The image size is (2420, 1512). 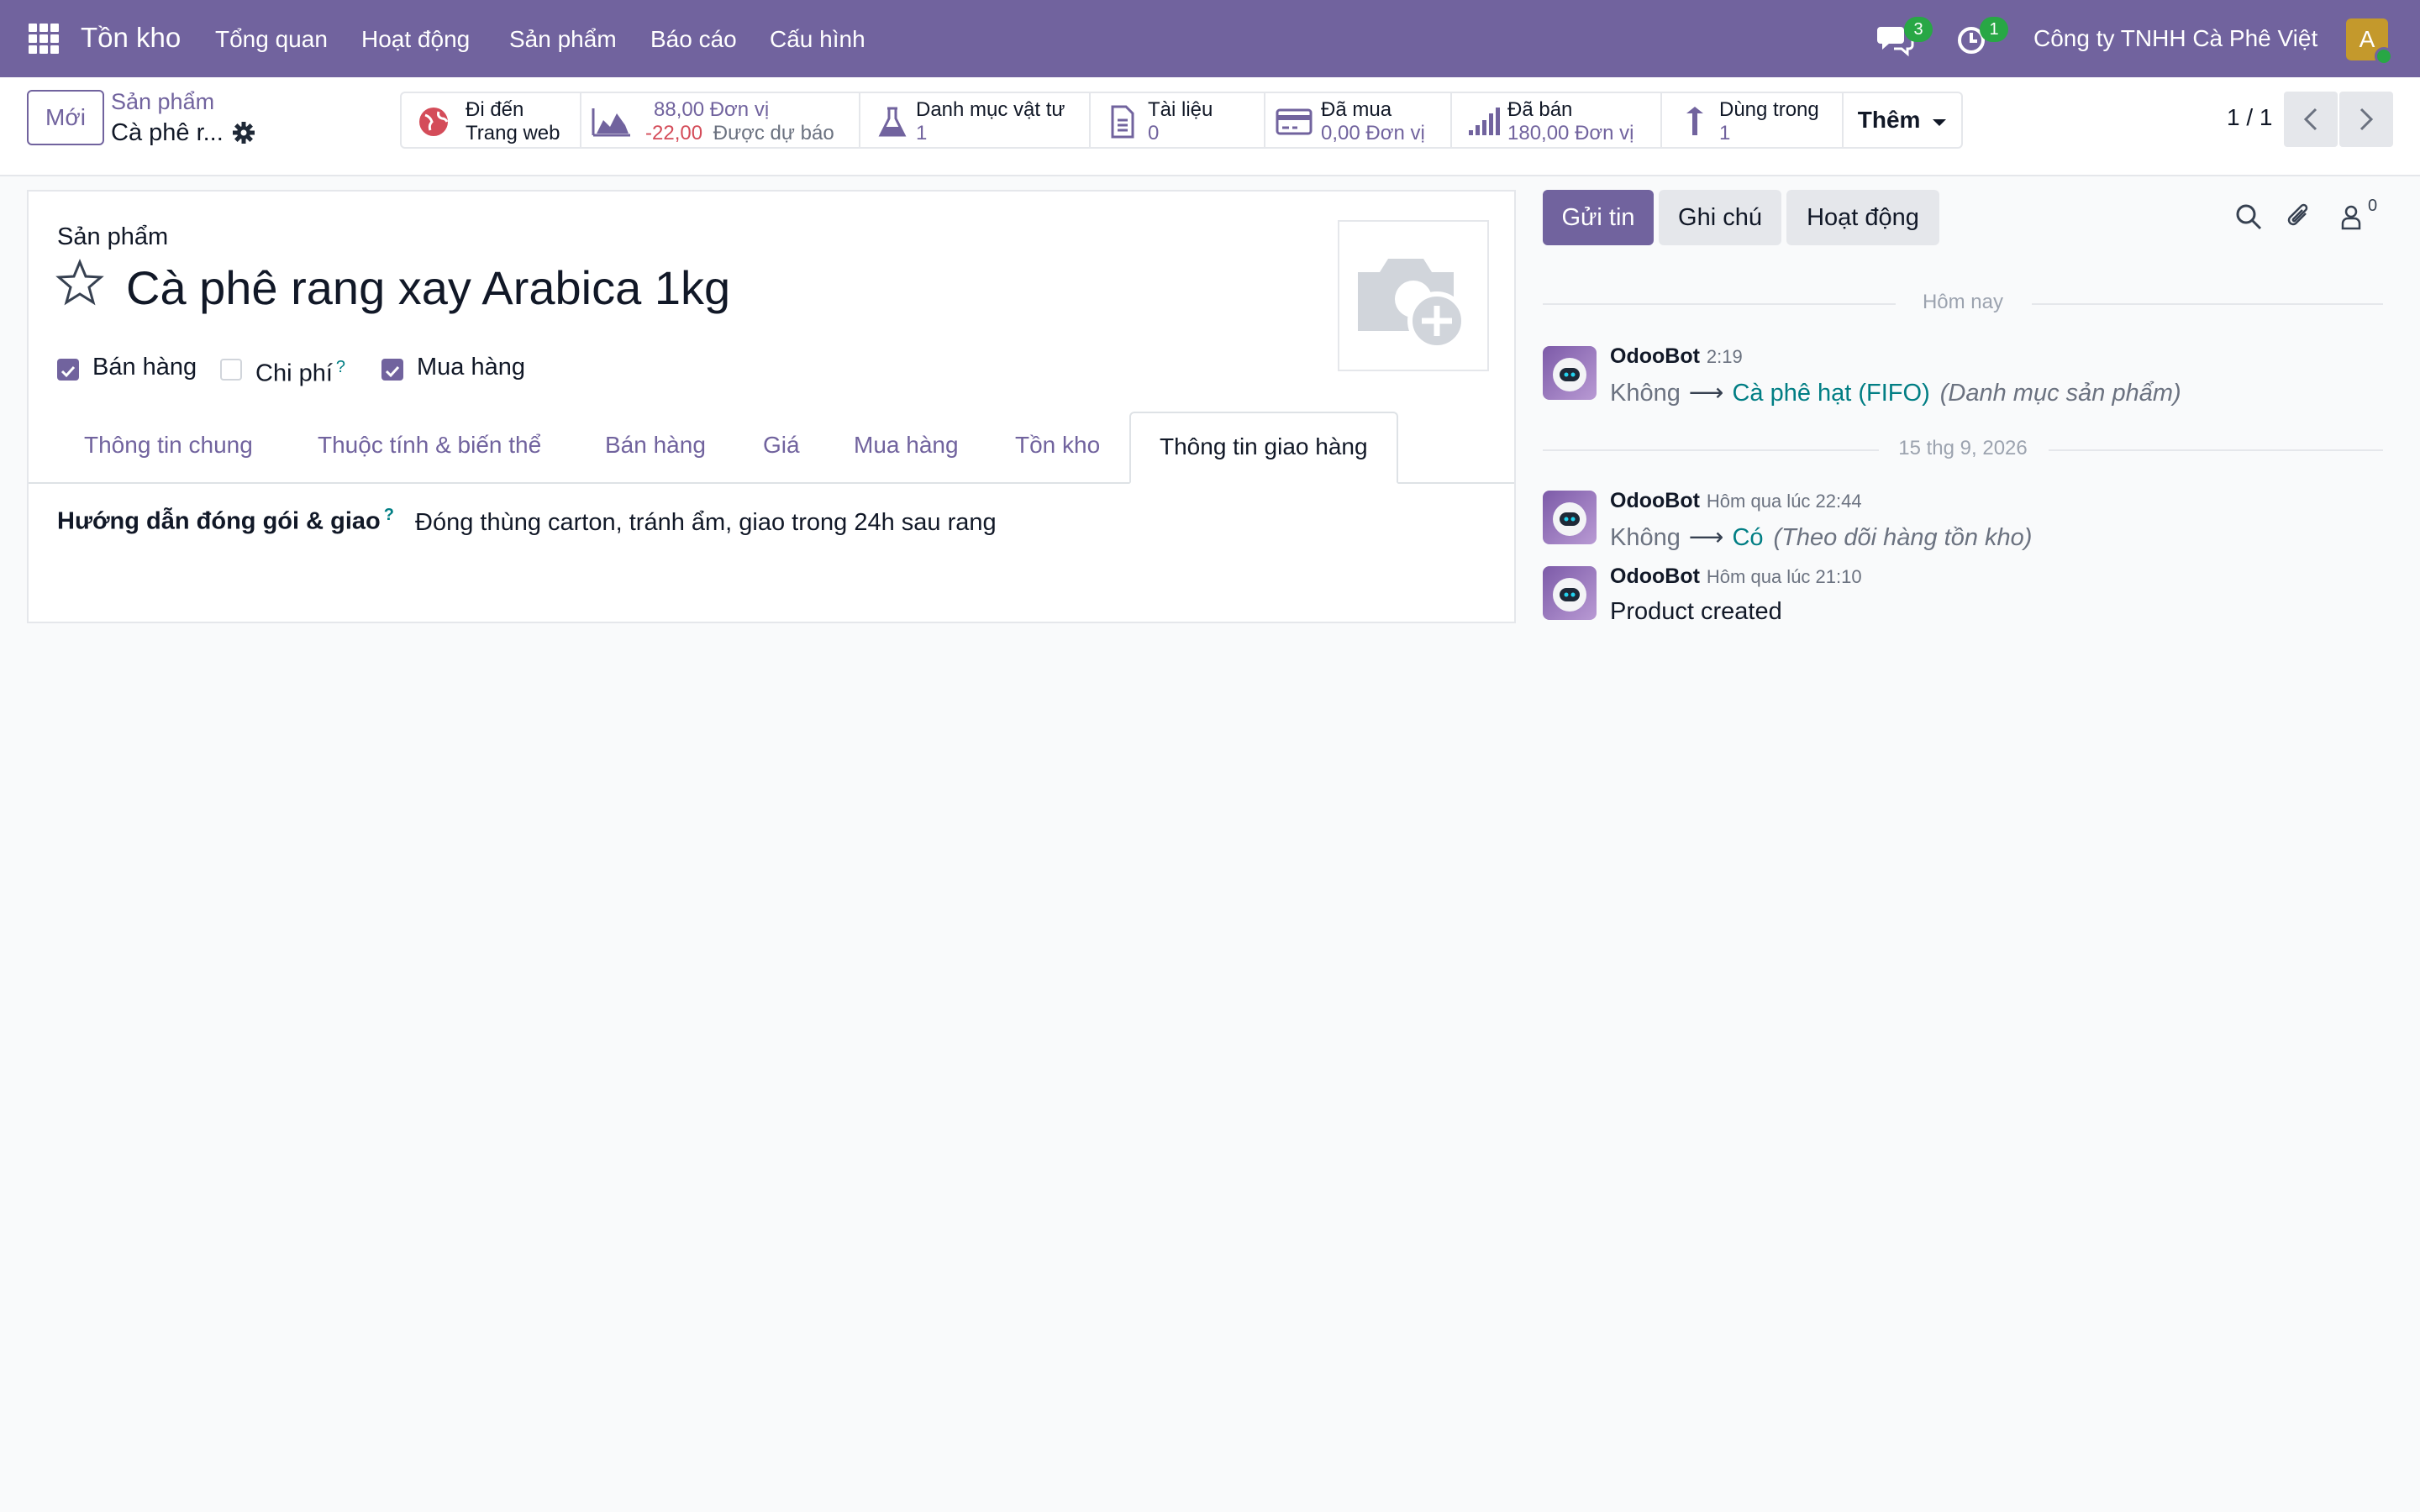 I want to click on tracking-new-value: Có, so click(x=1748, y=537).